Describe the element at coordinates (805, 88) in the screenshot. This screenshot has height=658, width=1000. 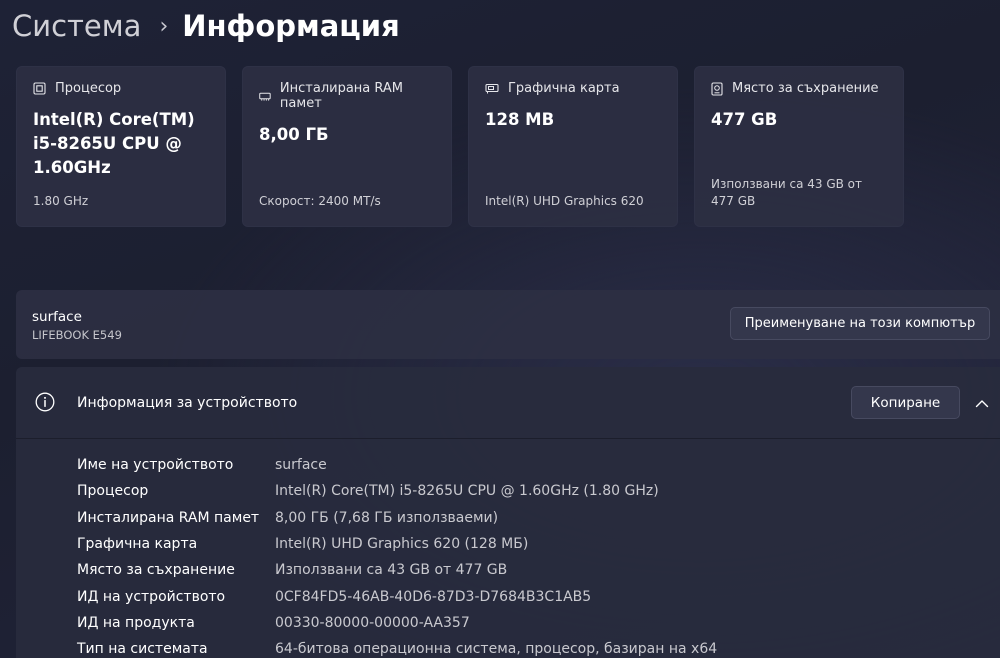
I see `card-label: Място за съхранение` at that location.